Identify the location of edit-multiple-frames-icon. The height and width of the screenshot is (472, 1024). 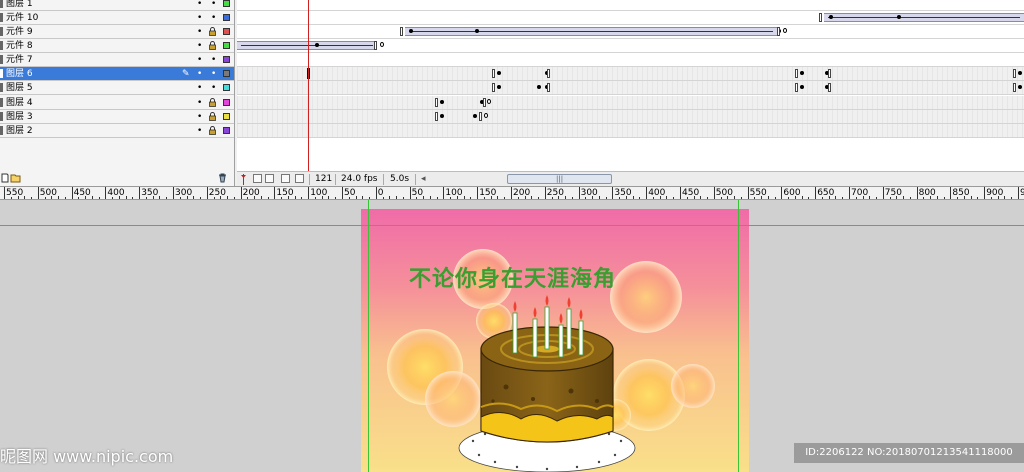
(285, 178).